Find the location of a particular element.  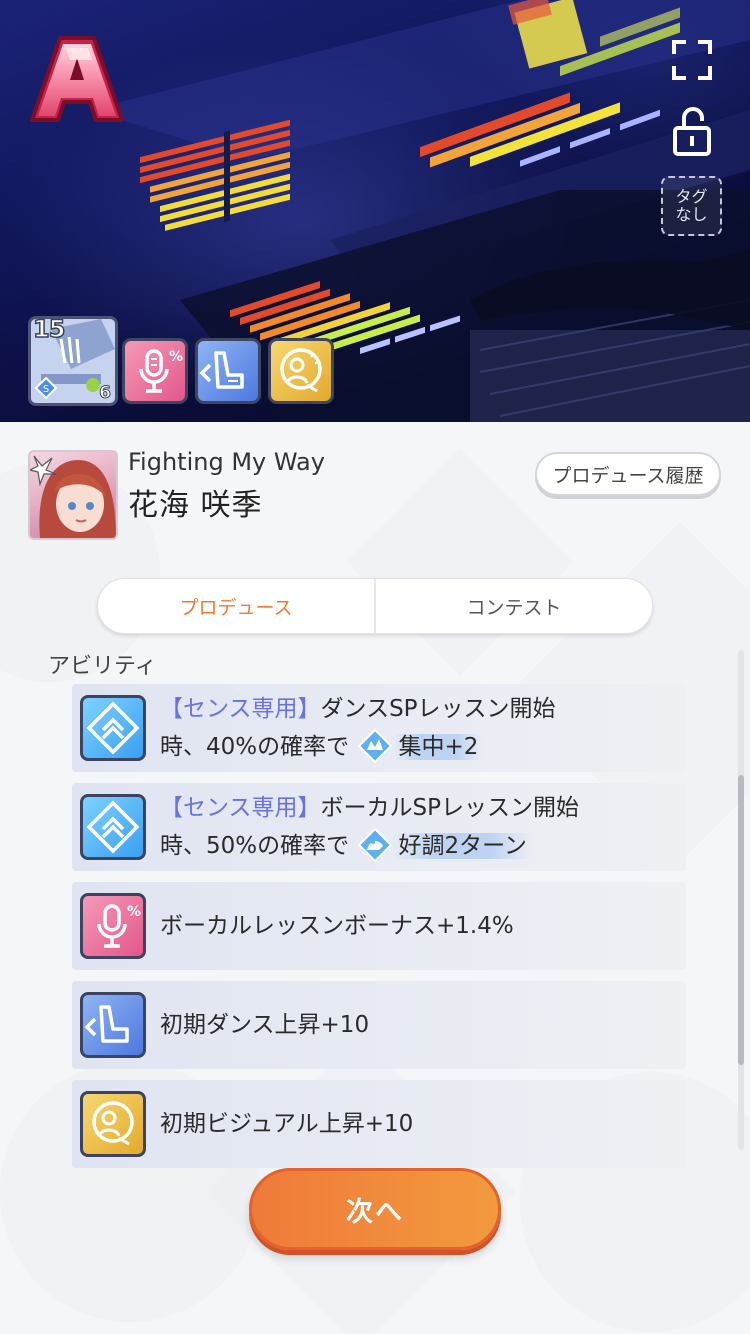

character-name: 花海 咲季 is located at coordinates (195, 505).